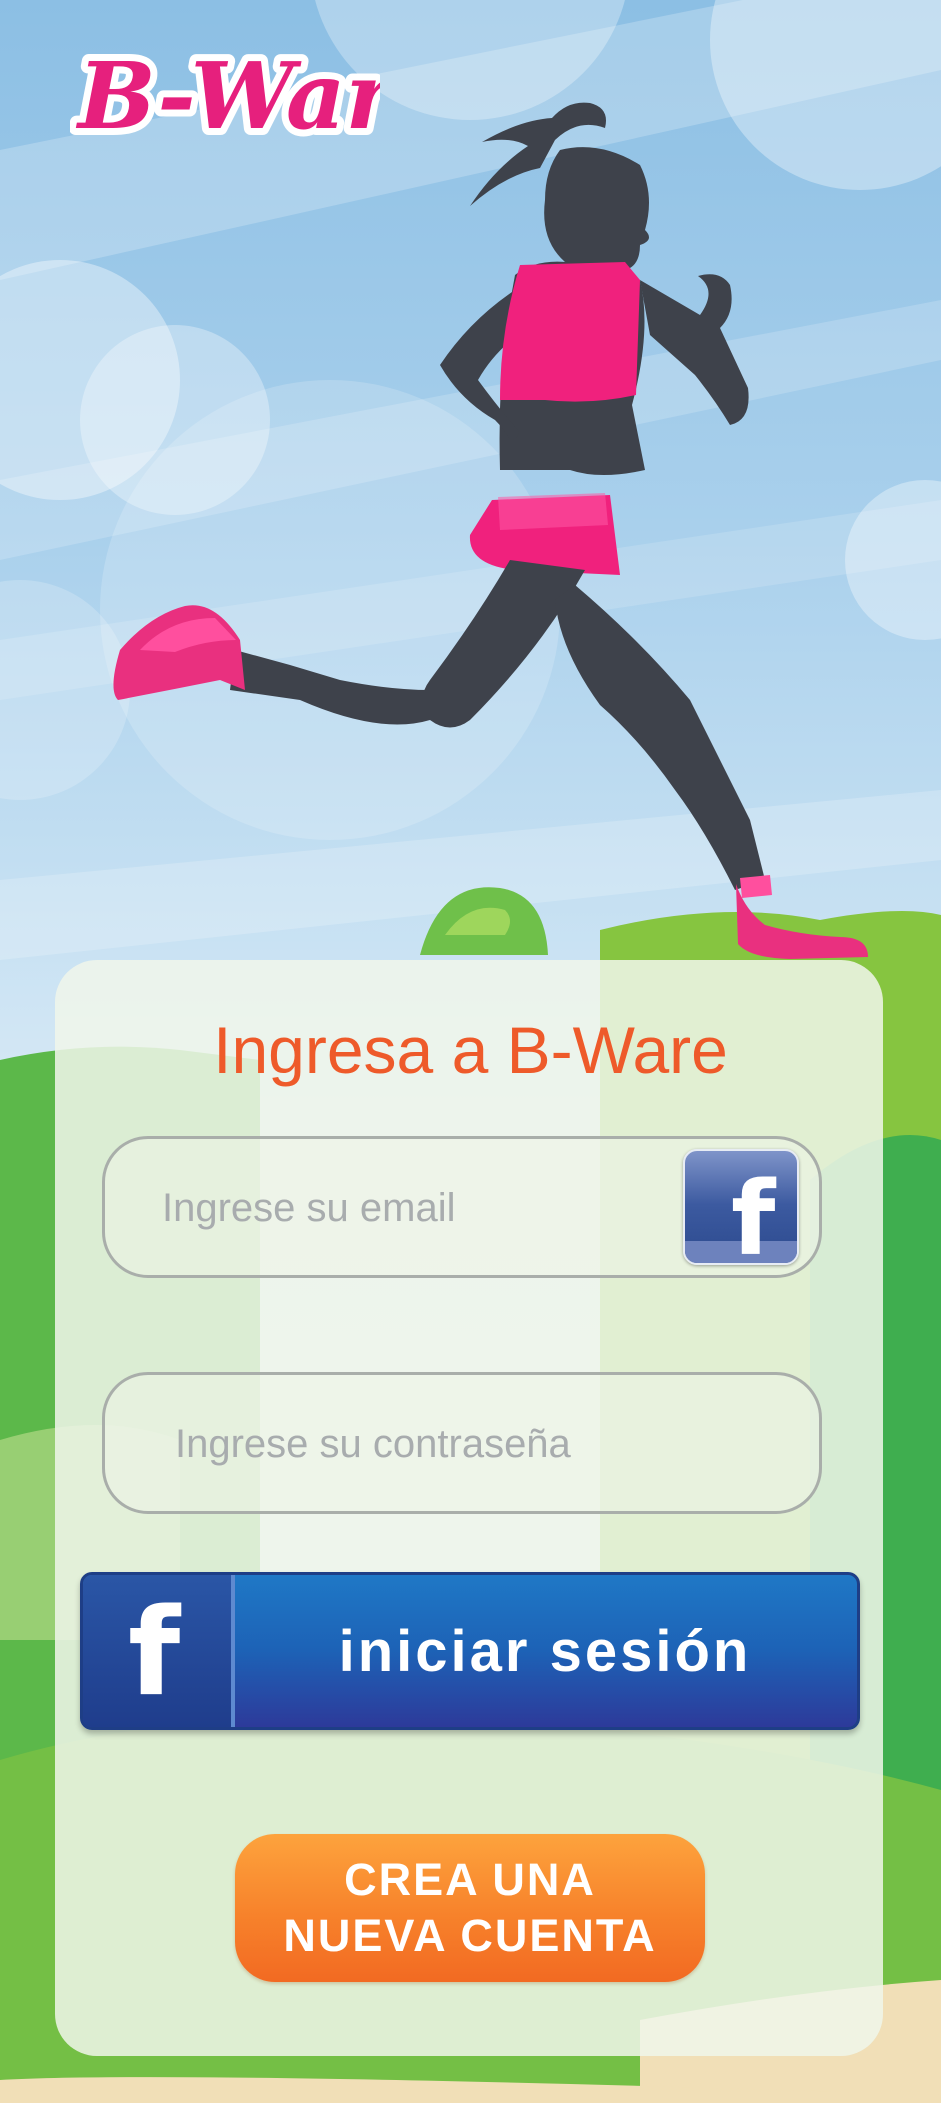  I want to click on create-account-line-2: NUEVA CUENTA, so click(470, 1935).